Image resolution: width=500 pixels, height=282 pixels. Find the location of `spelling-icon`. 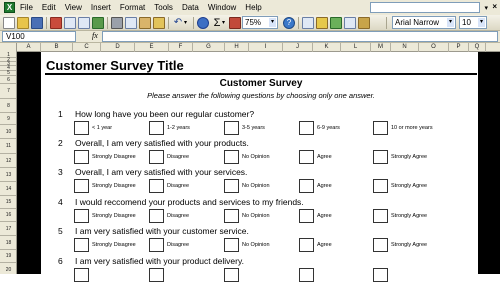

spelling-icon is located at coordinates (98, 23).